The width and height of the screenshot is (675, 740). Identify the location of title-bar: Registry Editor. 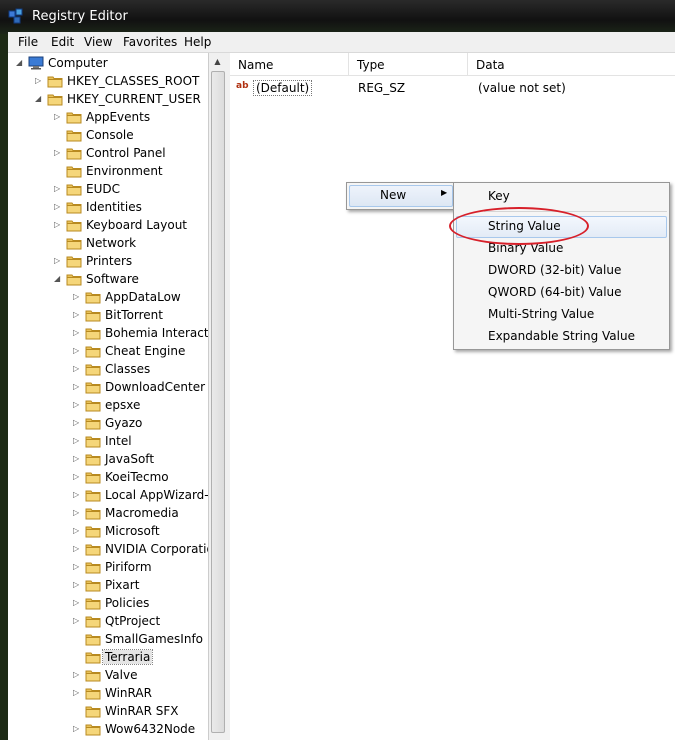
(337, 17).